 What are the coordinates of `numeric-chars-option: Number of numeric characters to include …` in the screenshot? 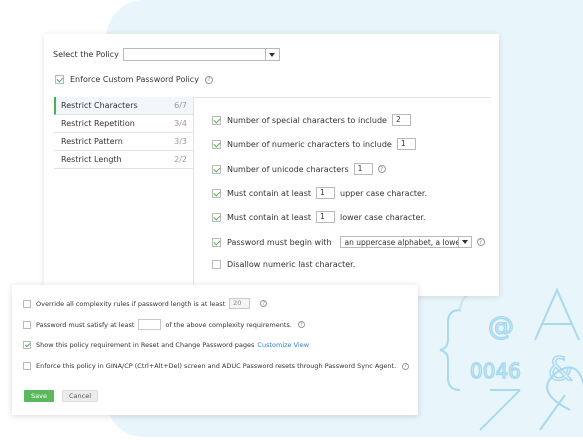 It's located at (316, 144).